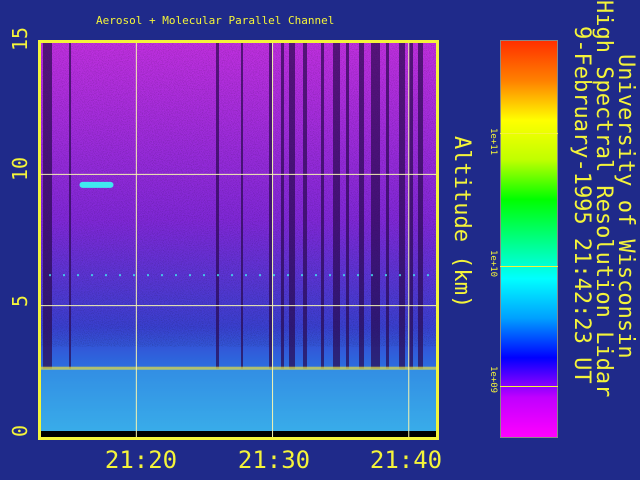 The image size is (640, 480). Describe the element at coordinates (20, 169) in the screenshot. I see `y-tick-label: 10` at that location.